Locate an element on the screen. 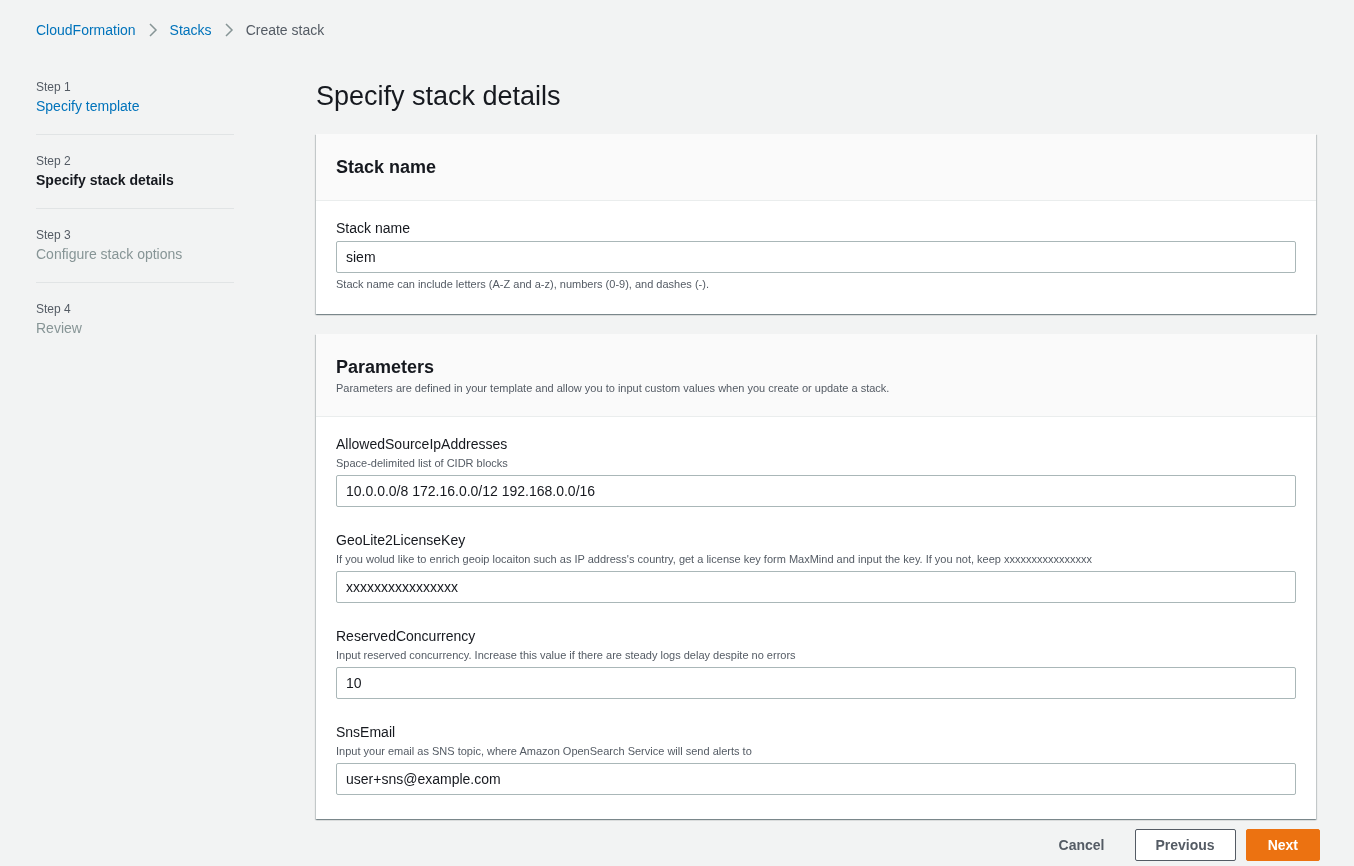 This screenshot has height=866, width=1354. breadcrumb-link: CloudFormation is located at coordinates (86, 30).